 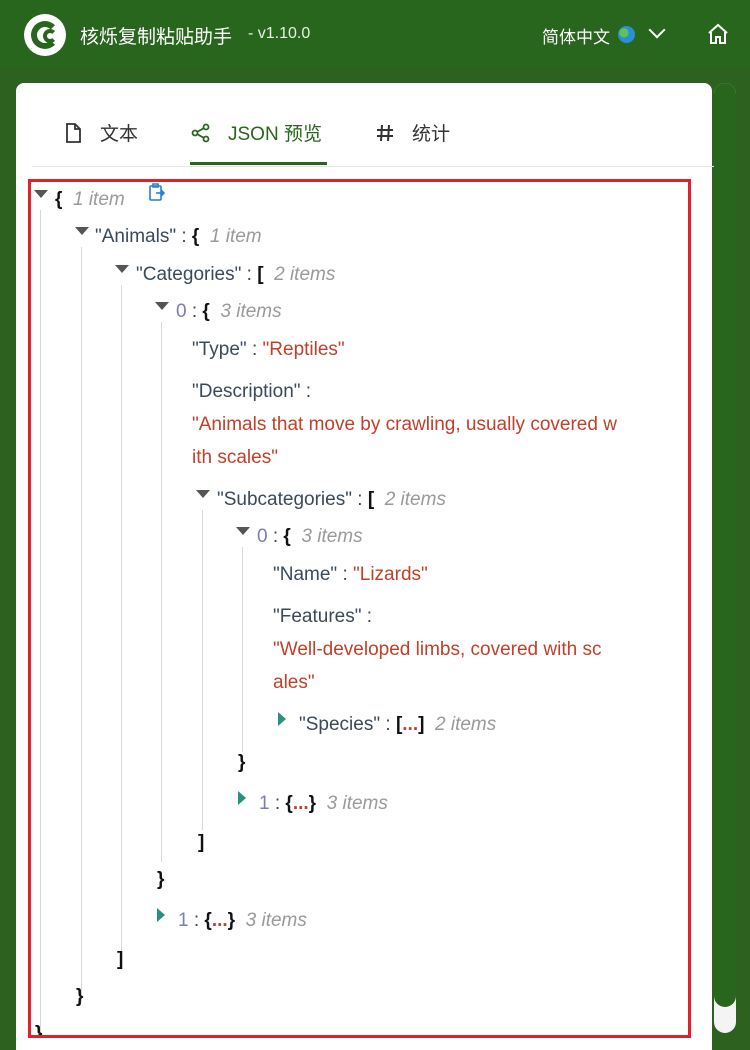 I want to click on app-logo, so click(x=45, y=35).